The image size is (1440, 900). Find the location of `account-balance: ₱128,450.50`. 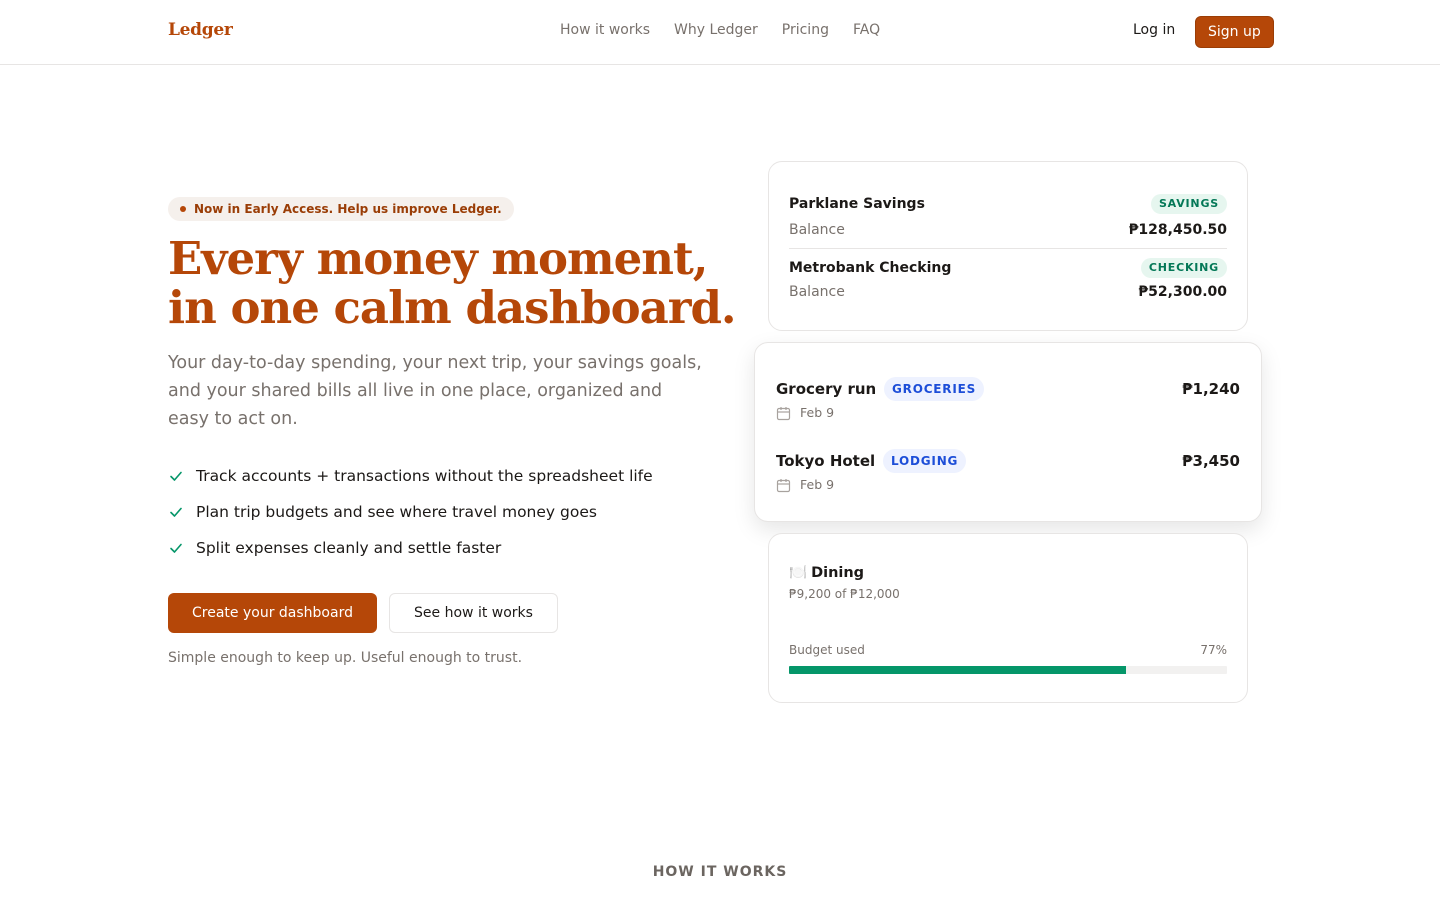

account-balance: ₱128,450.50 is located at coordinates (1177, 230).